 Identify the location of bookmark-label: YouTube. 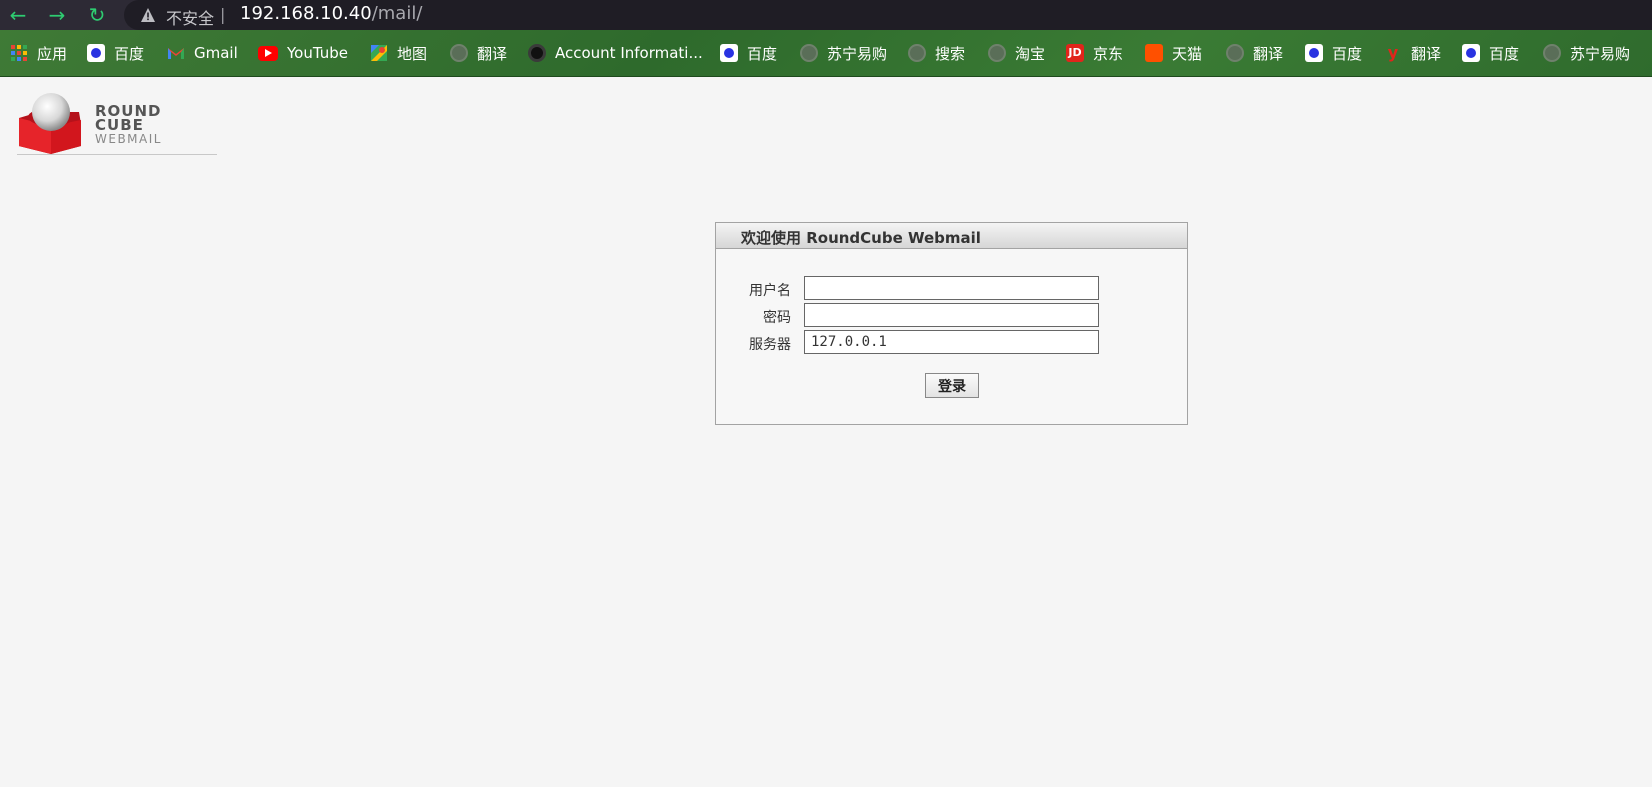
(317, 53).